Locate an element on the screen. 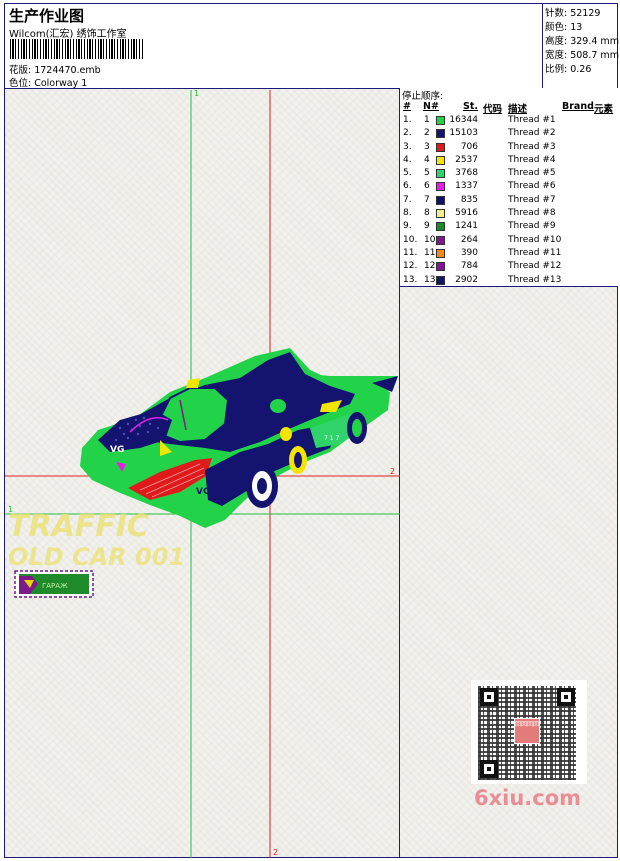  svg-text: 7 1 7 is located at coordinates (331, 438).